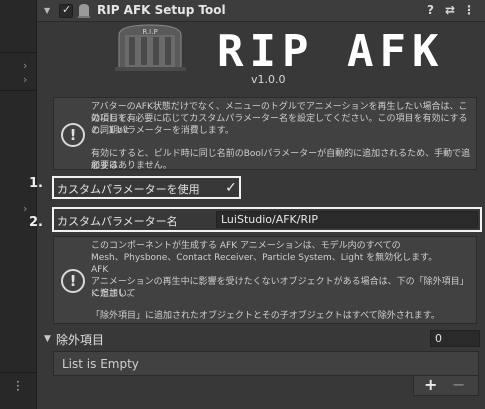  What do you see at coordinates (265, 316) in the screenshot?
I see `help-text-line: 「除外項目」に追加されたオブジェクトとその子オブジェクトはすべて除外されます。` at bounding box center [265, 316].